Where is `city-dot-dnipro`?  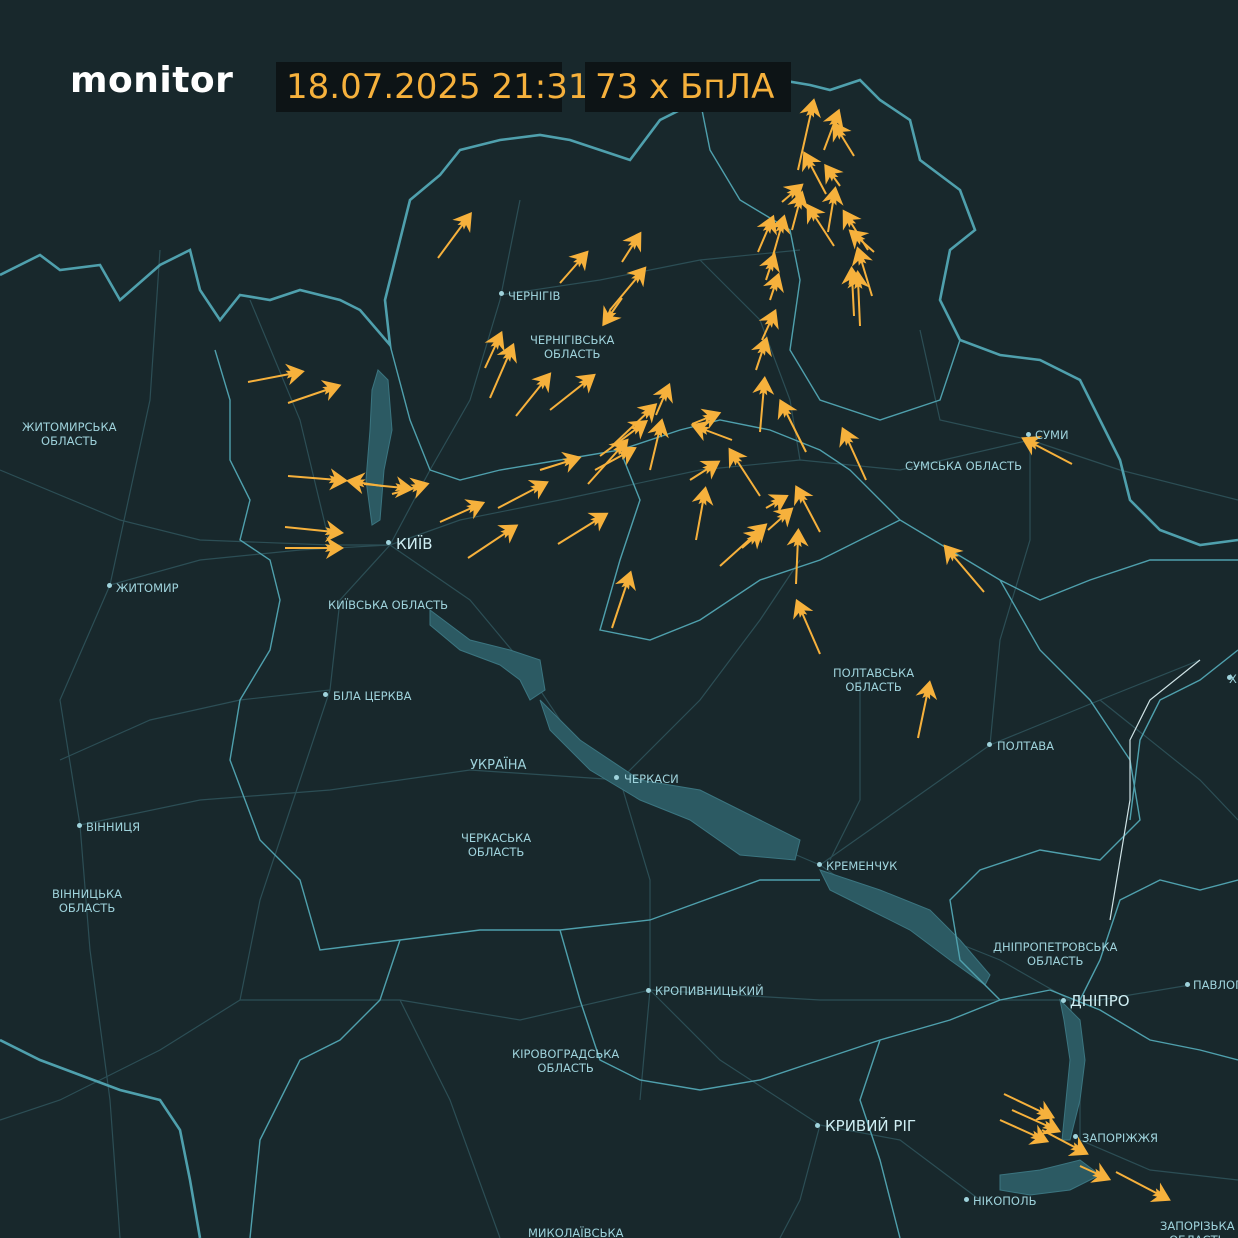
city-dot-dnipro is located at coordinates (1063, 1000).